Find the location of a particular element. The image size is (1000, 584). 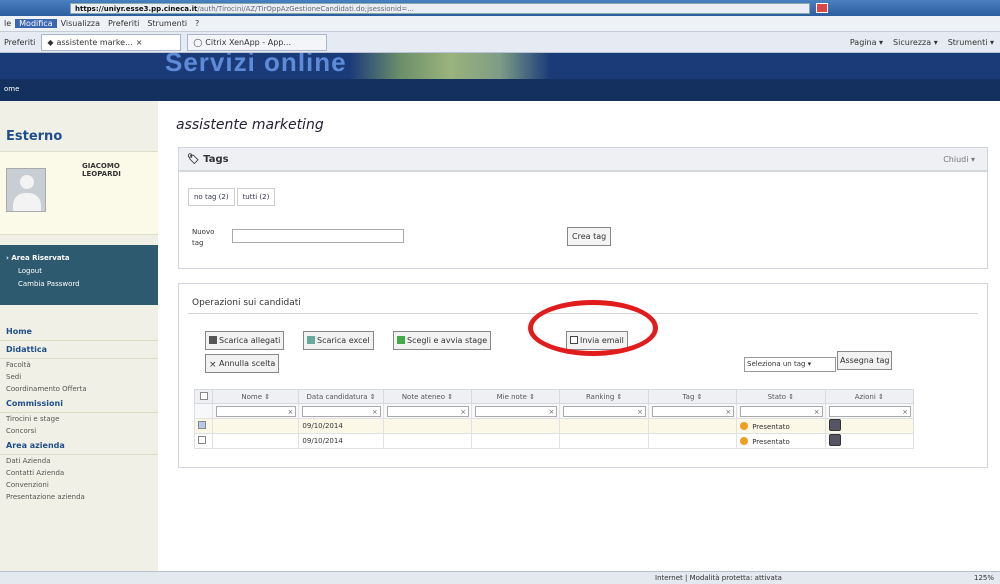

tag-select: Seleziona un tag ▾ is located at coordinates (790, 364).